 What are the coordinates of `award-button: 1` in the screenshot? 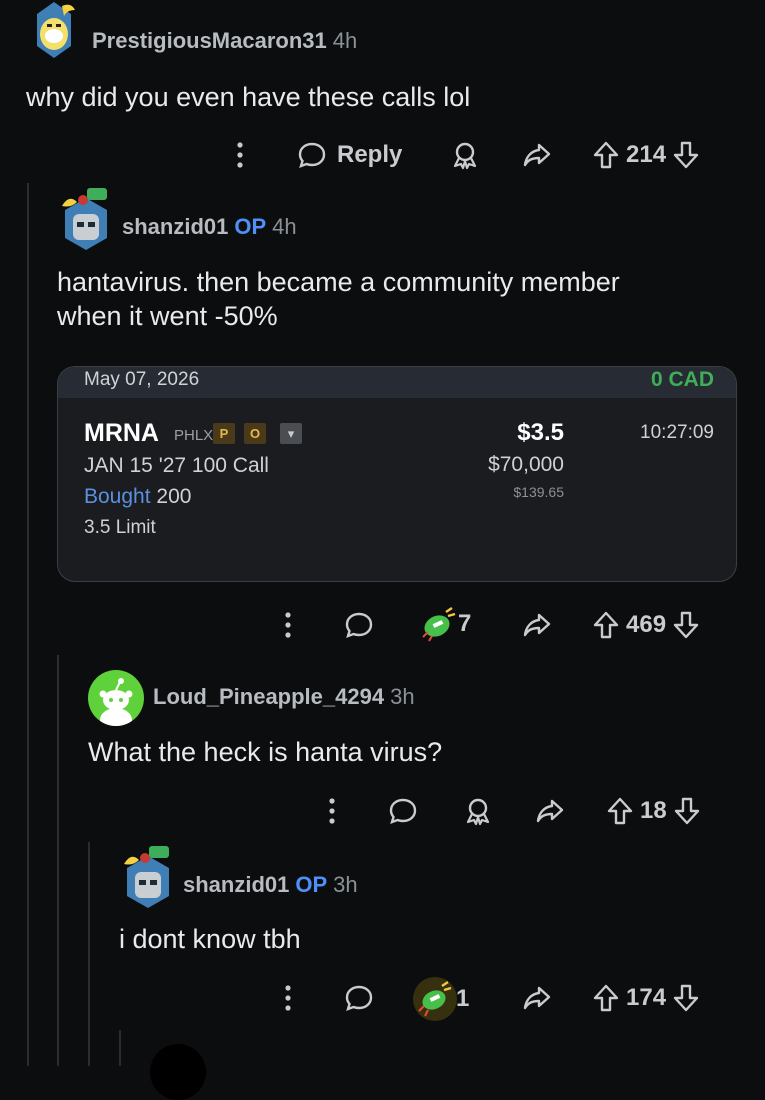 It's located at (439, 999).